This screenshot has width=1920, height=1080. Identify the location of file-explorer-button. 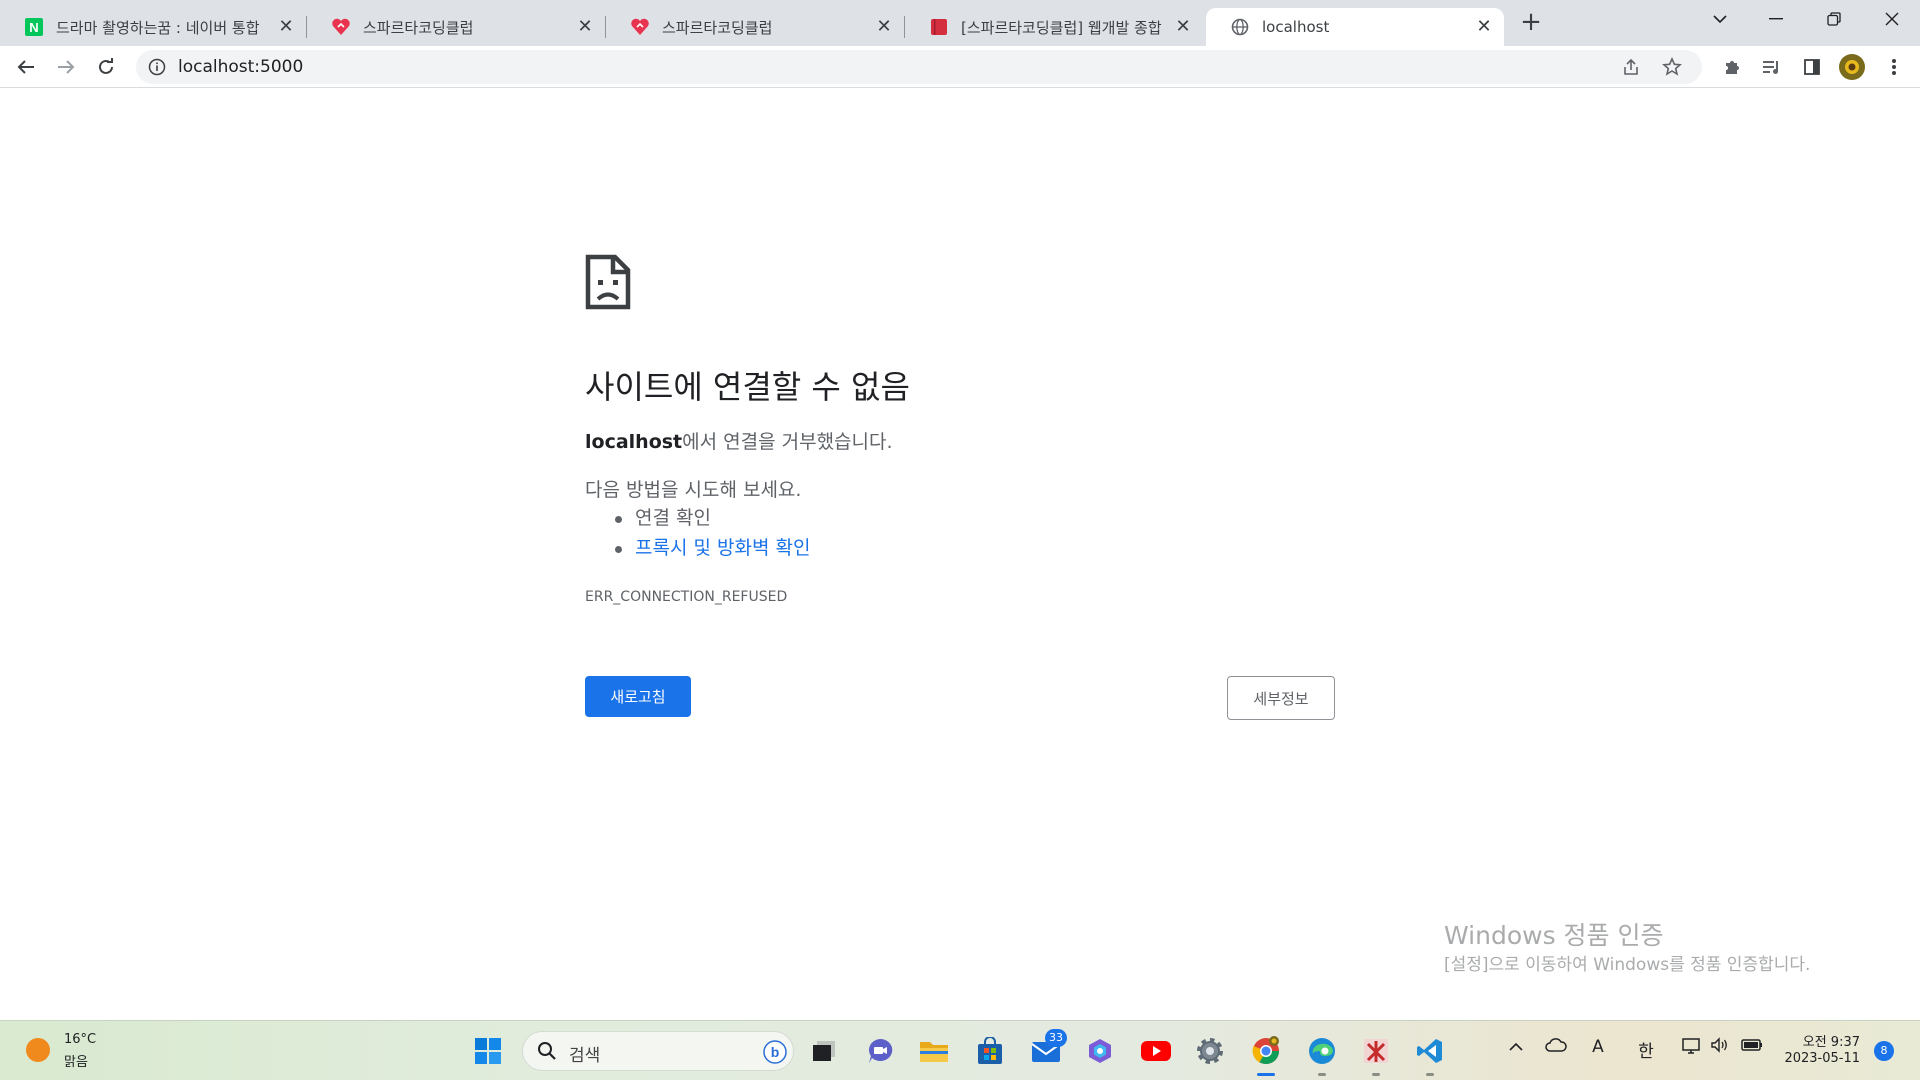
(934, 1051).